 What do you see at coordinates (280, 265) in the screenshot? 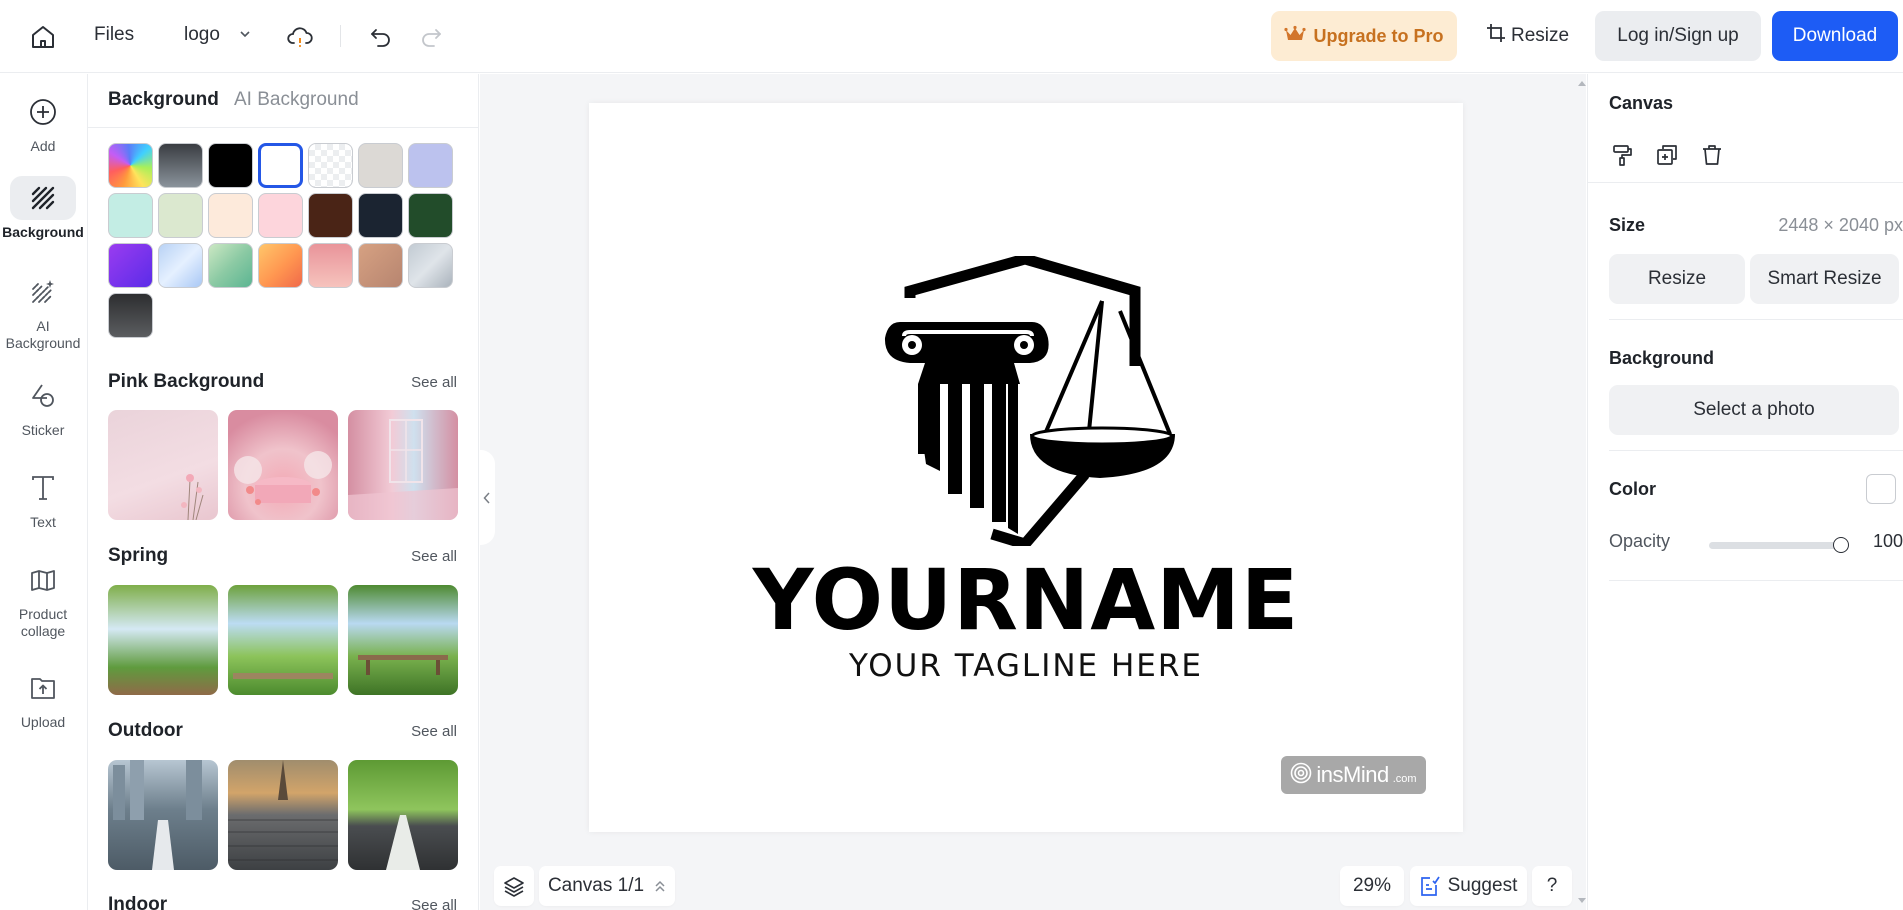
I see `swatch-orange-gradient` at bounding box center [280, 265].